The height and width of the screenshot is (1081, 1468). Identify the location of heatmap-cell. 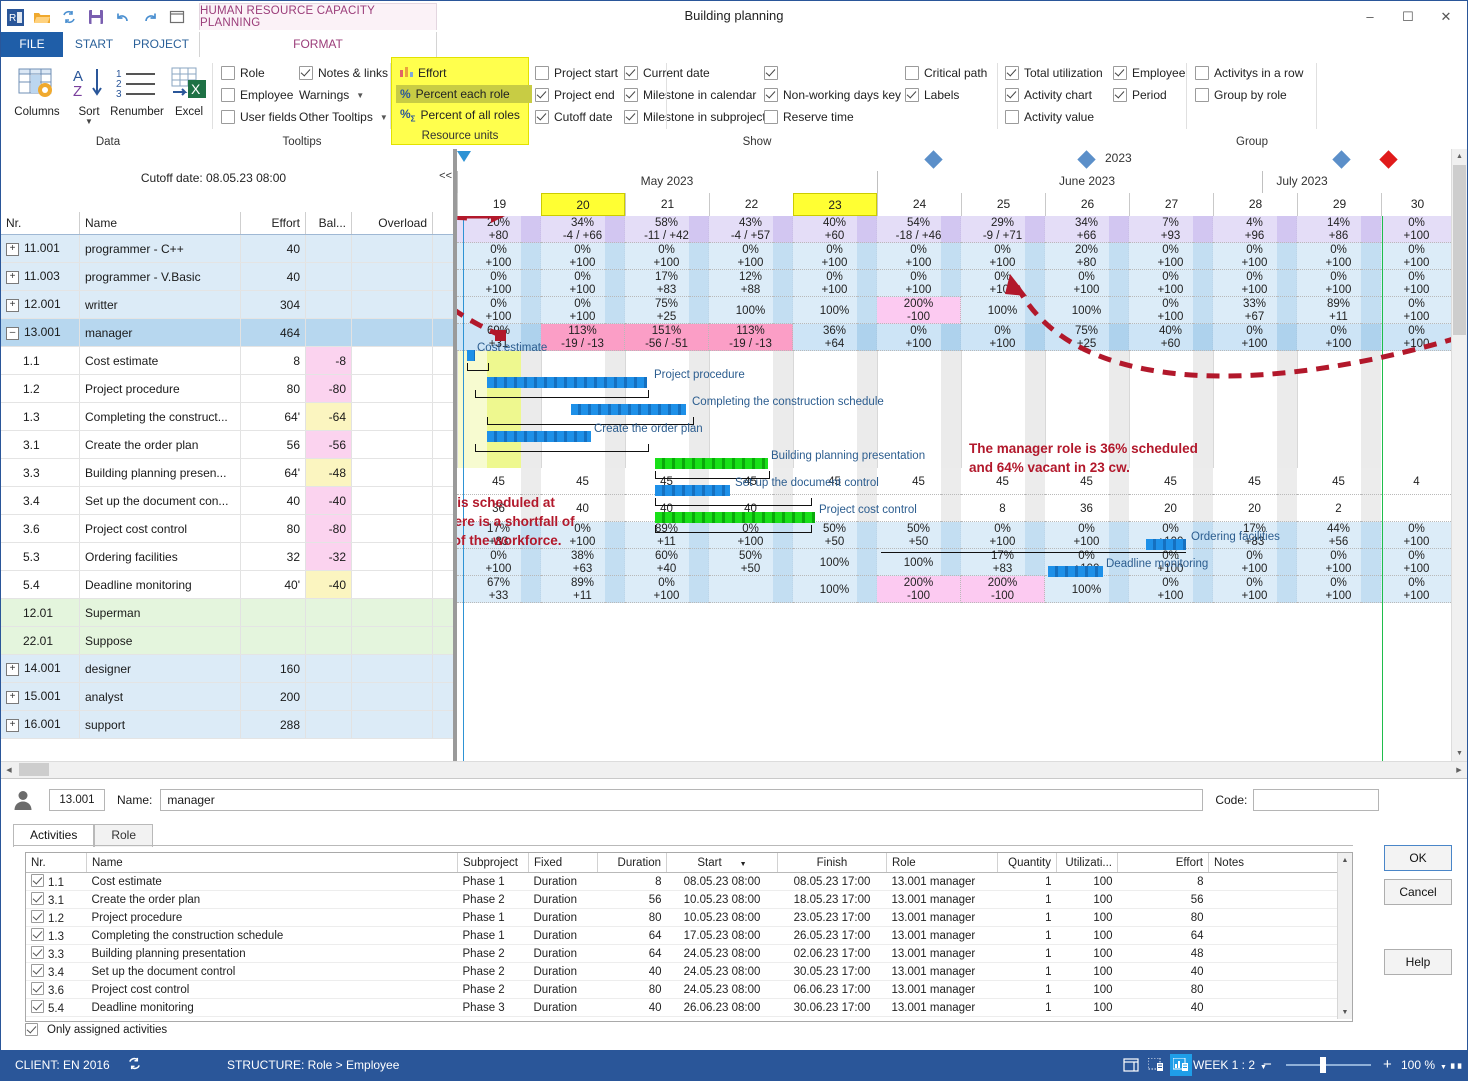
(1417, 508).